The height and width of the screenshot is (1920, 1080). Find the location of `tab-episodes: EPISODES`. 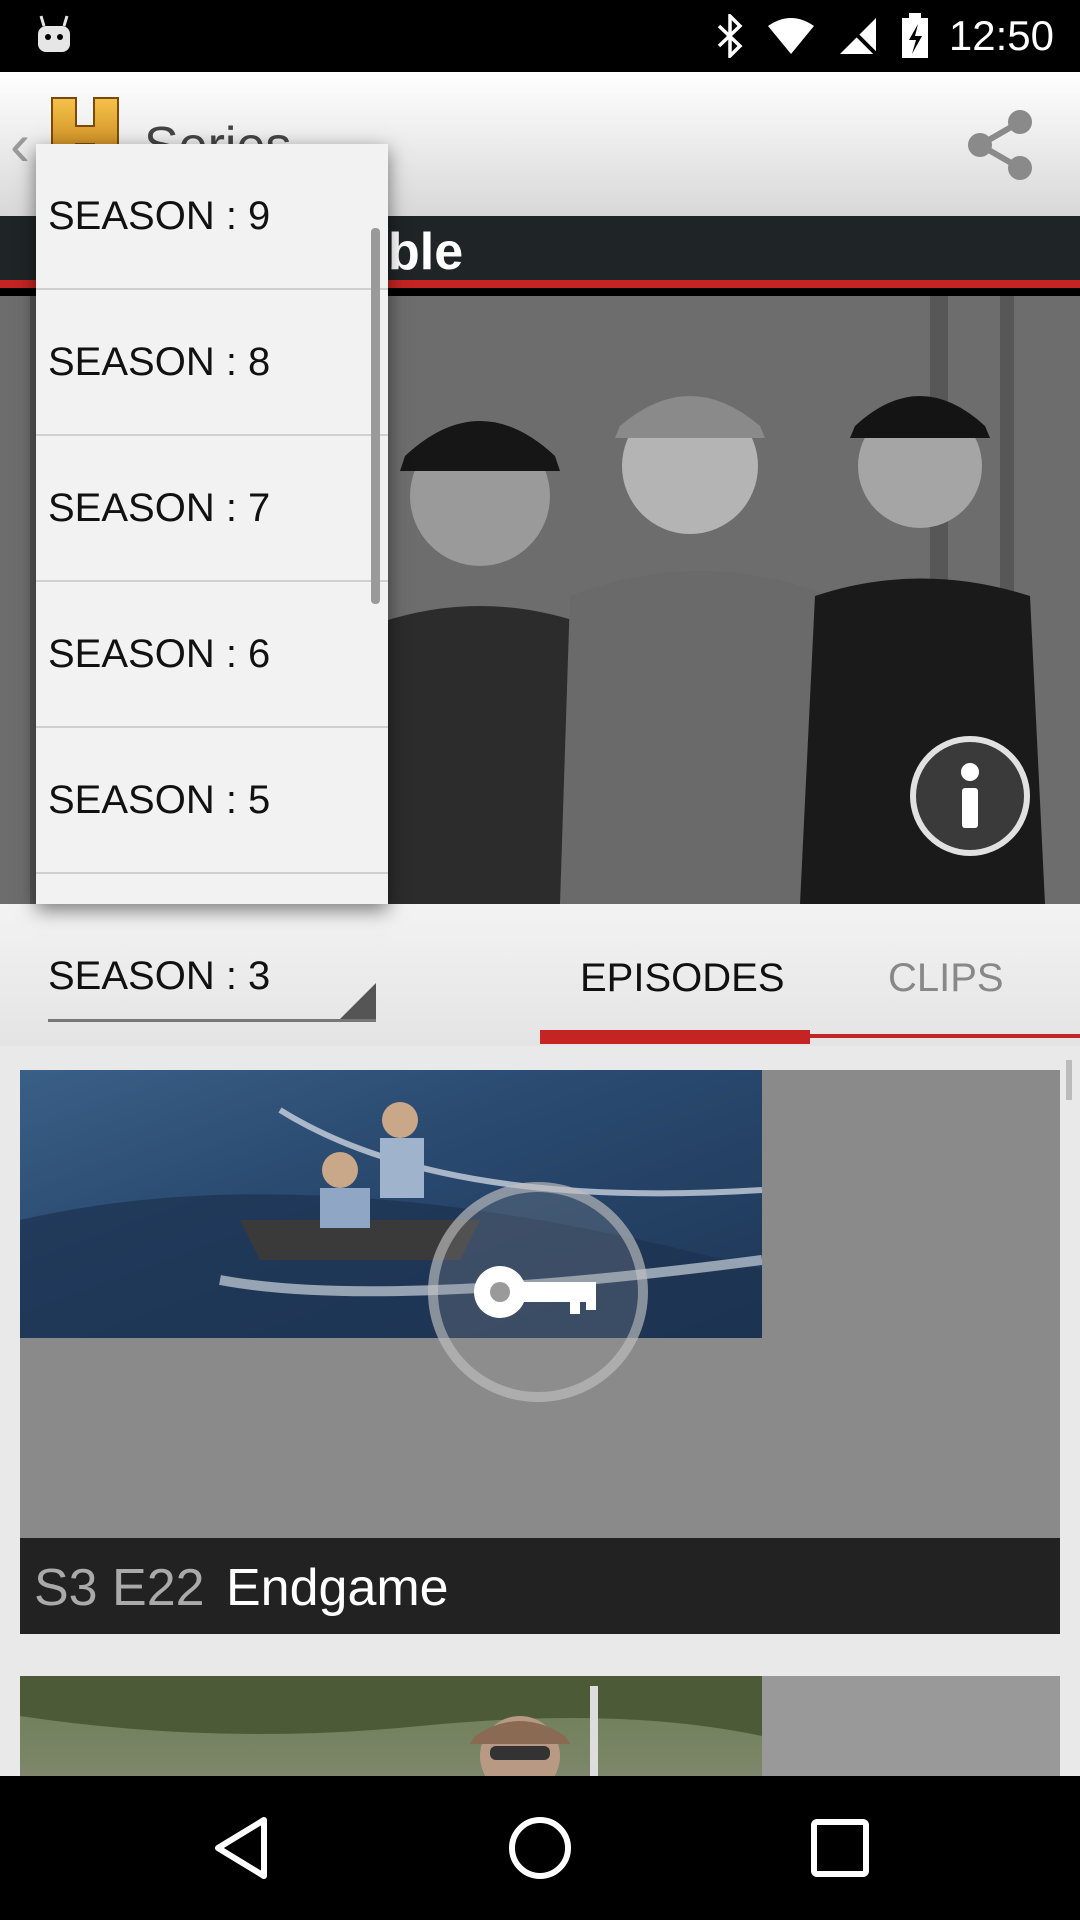

tab-episodes: EPISODES is located at coordinates (682, 978).